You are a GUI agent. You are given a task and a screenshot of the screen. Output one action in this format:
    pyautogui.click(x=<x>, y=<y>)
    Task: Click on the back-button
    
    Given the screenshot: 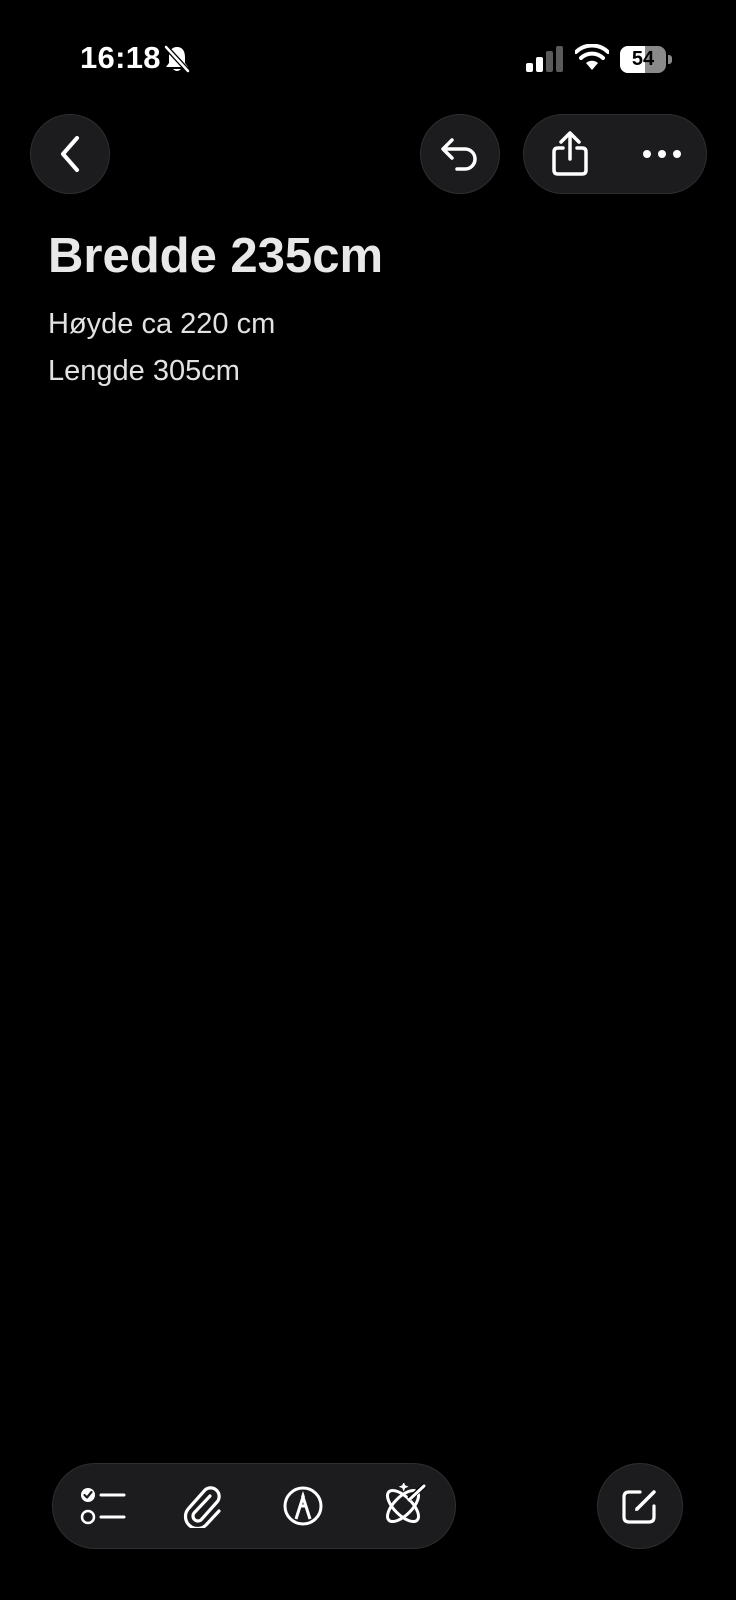 What is the action you would take?
    pyautogui.click(x=70, y=154)
    